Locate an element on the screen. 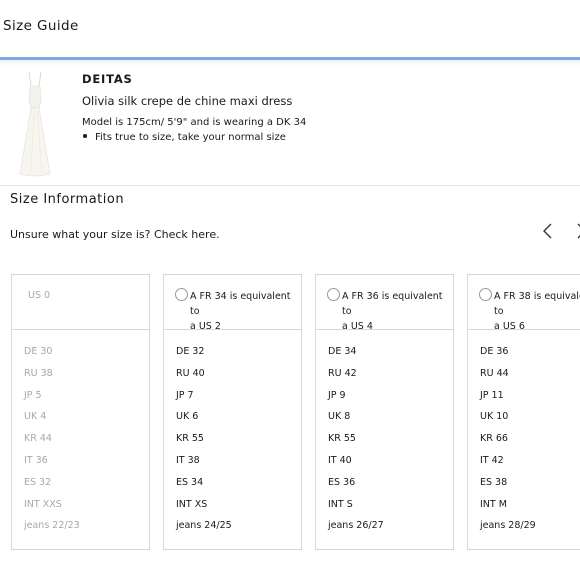 The image size is (580, 580). fit-note: Fits true to size, take your normal size is located at coordinates (184, 137).